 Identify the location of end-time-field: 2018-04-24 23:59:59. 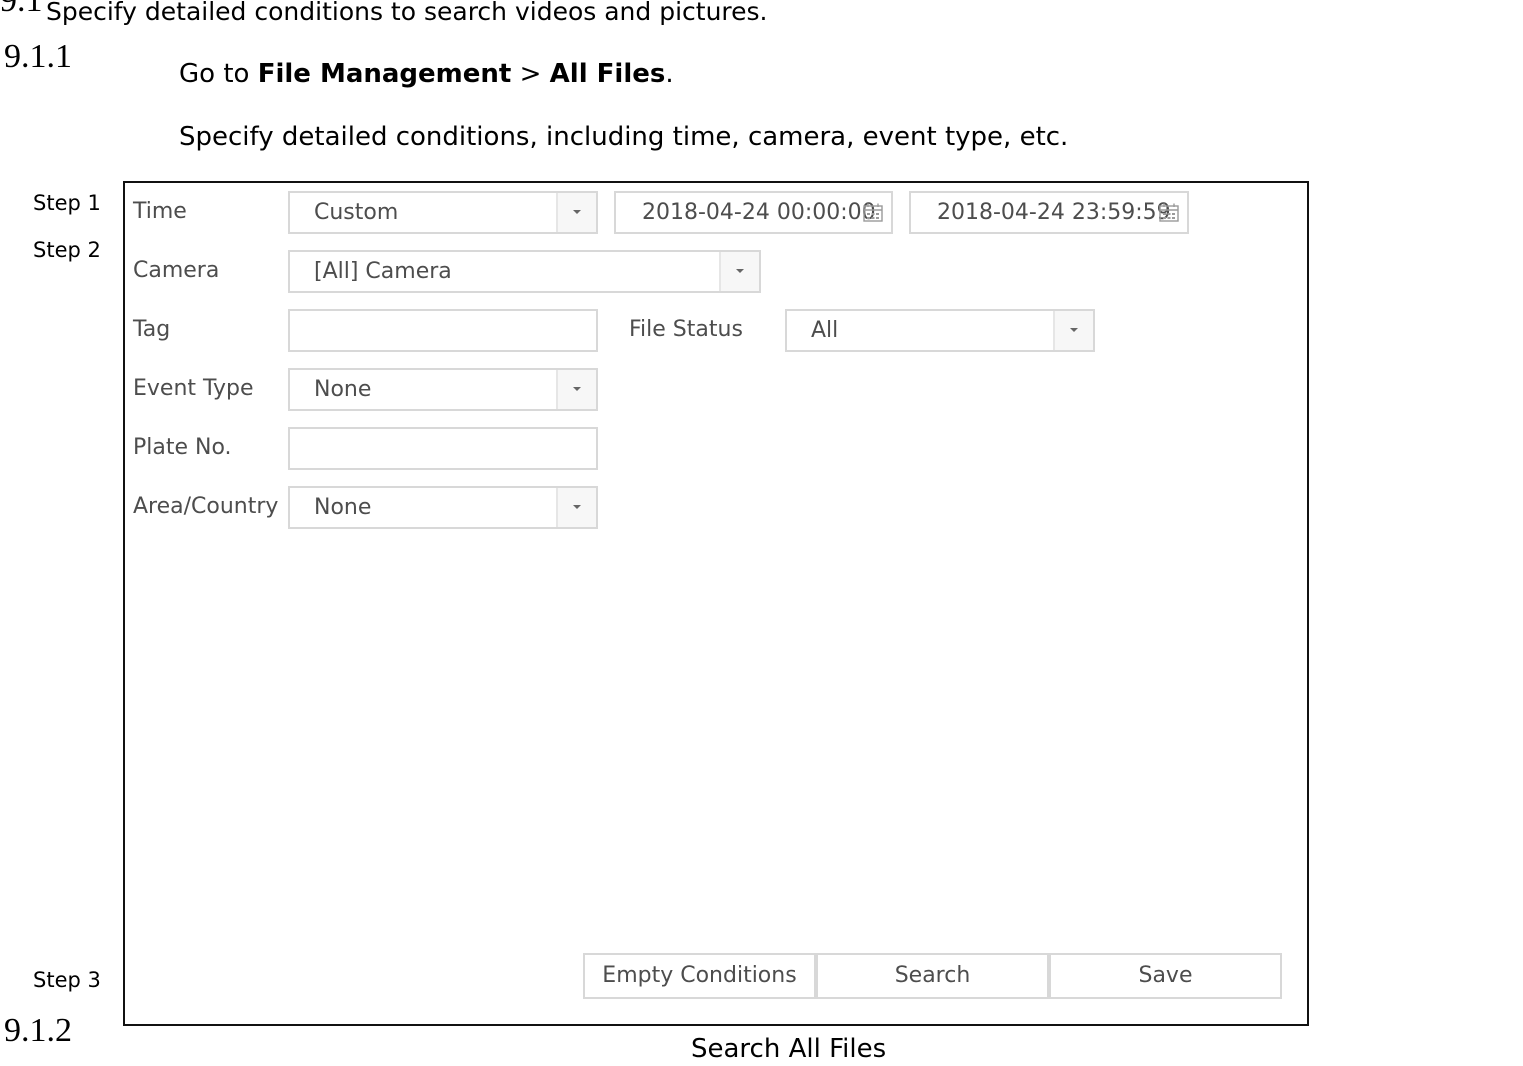
(1049, 212).